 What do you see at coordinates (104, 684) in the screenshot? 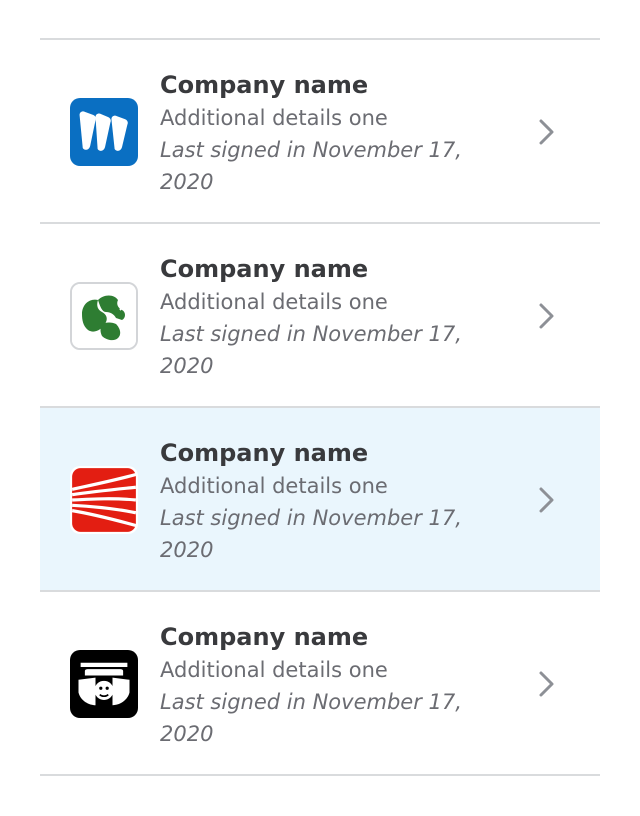
I see `black-emblem-logo-icon` at bounding box center [104, 684].